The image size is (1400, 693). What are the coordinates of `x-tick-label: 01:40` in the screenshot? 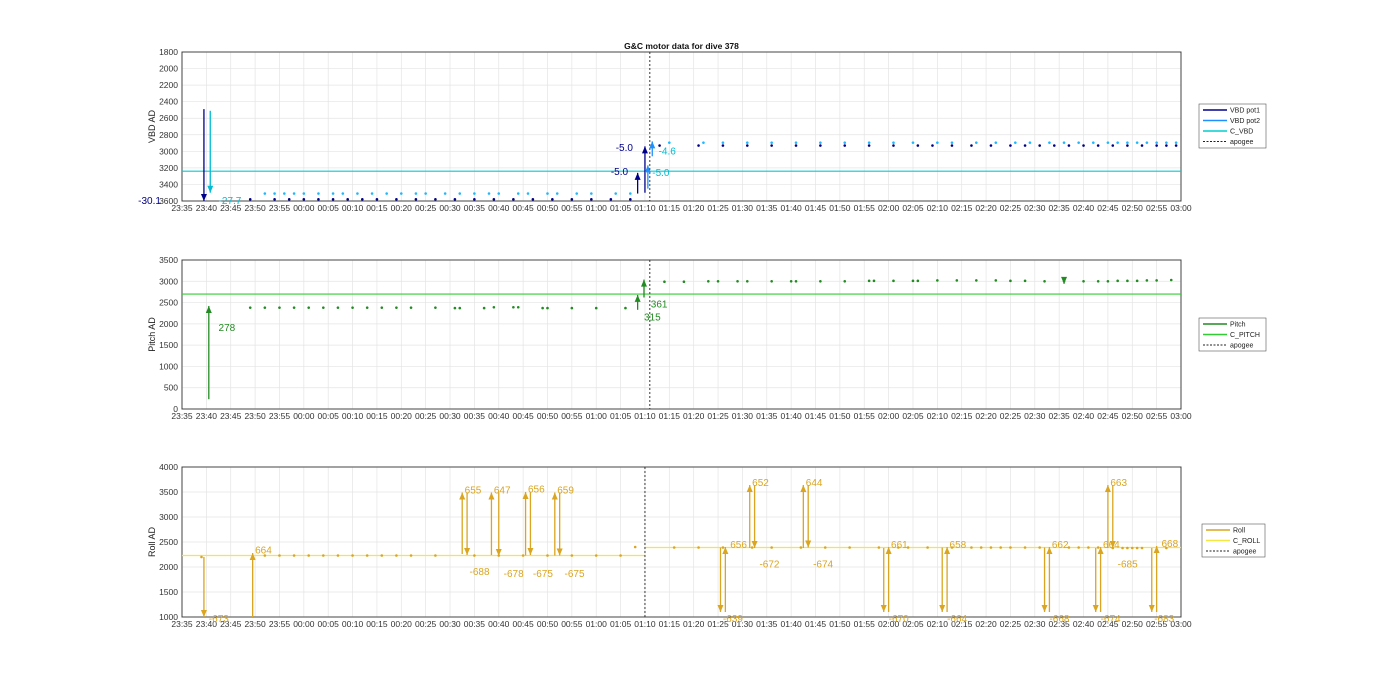 It's located at (792, 208).